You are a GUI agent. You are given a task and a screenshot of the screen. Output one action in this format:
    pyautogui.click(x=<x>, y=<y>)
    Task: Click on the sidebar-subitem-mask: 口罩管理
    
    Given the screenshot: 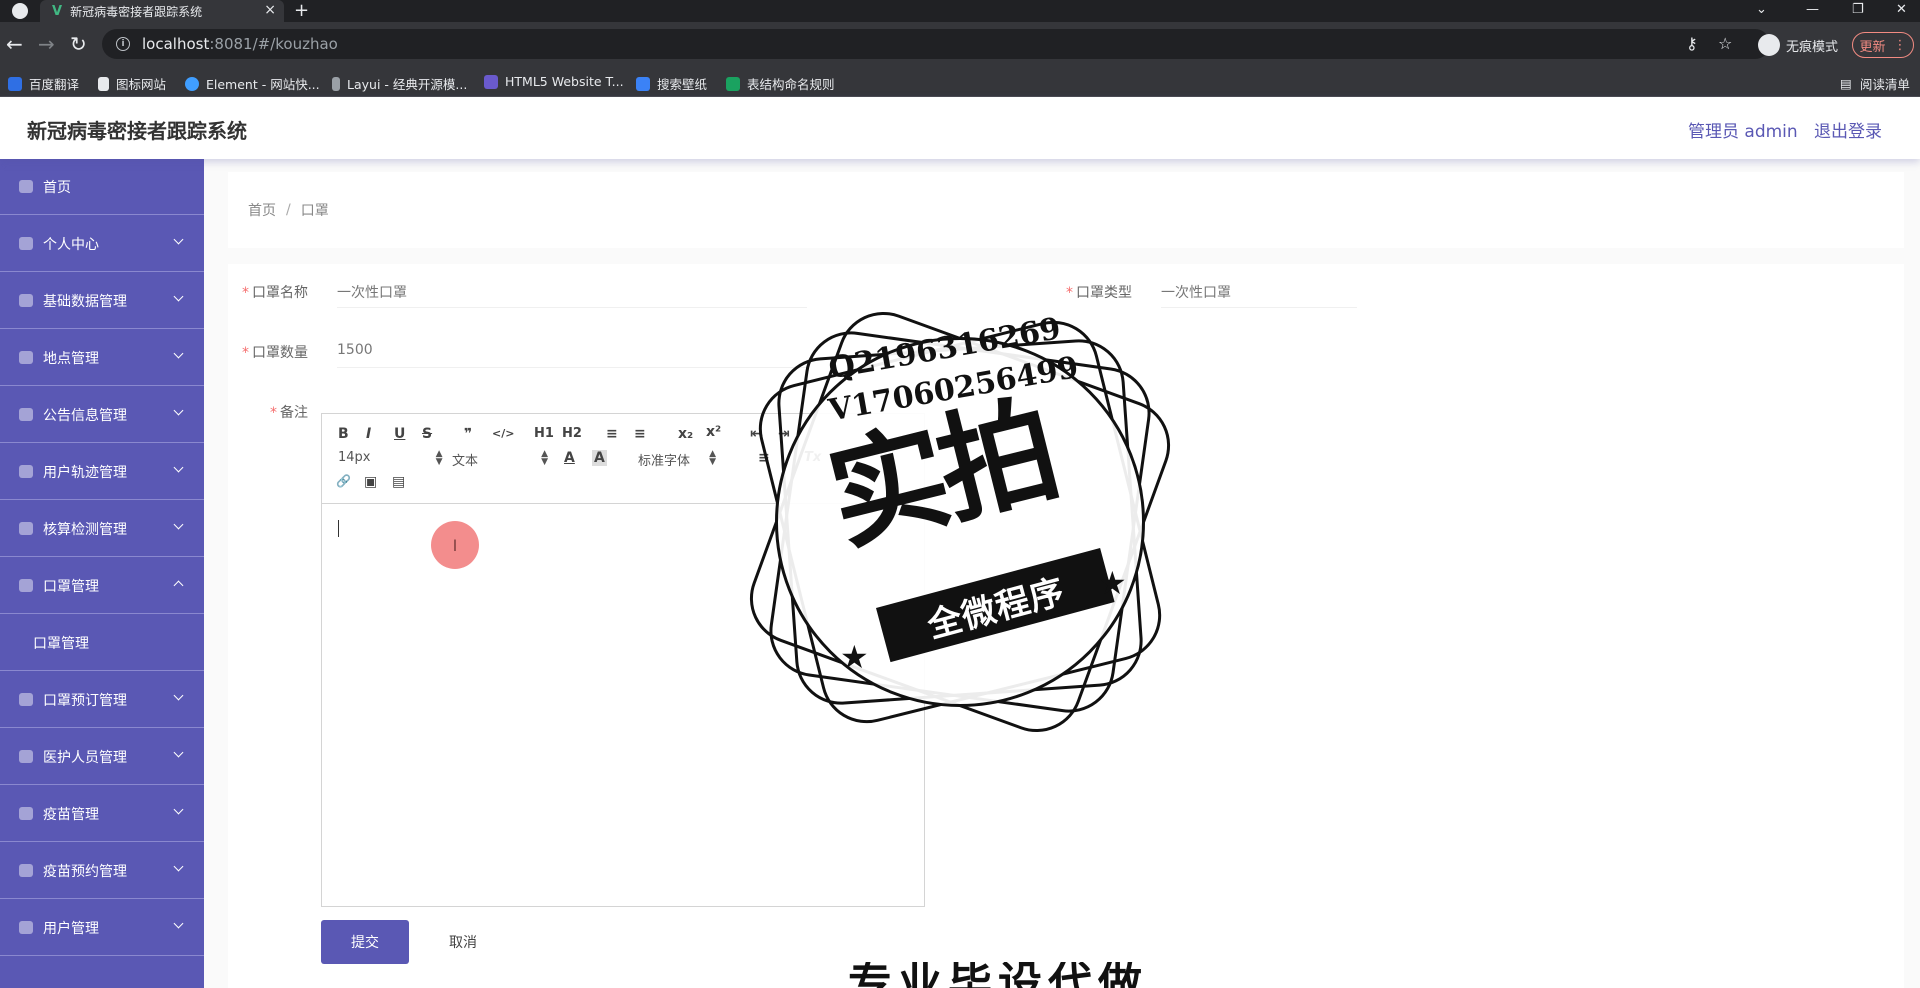 What is the action you would take?
    pyautogui.click(x=102, y=643)
    